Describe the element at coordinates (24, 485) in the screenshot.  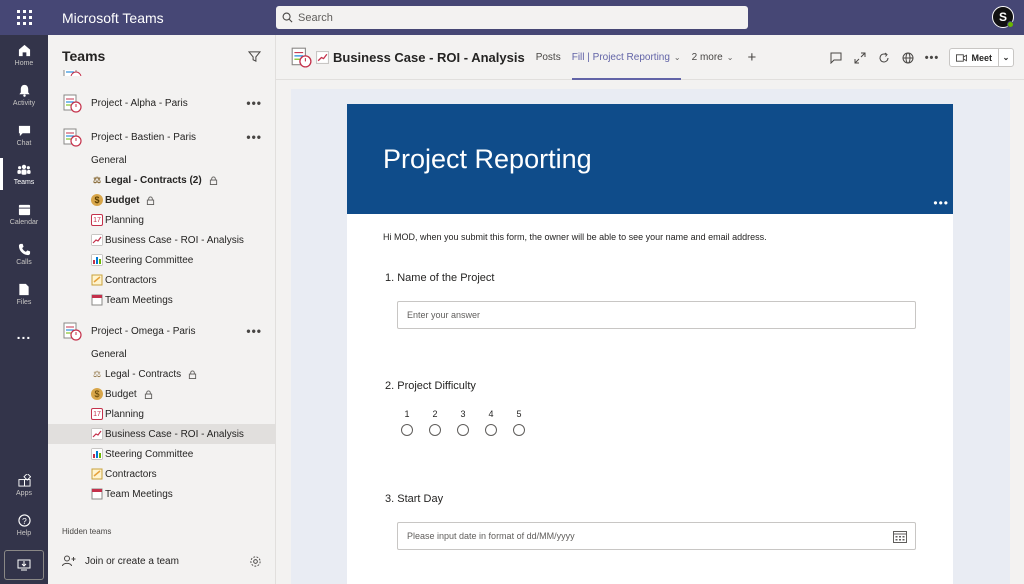
I see `rail-apps: Apps` at that location.